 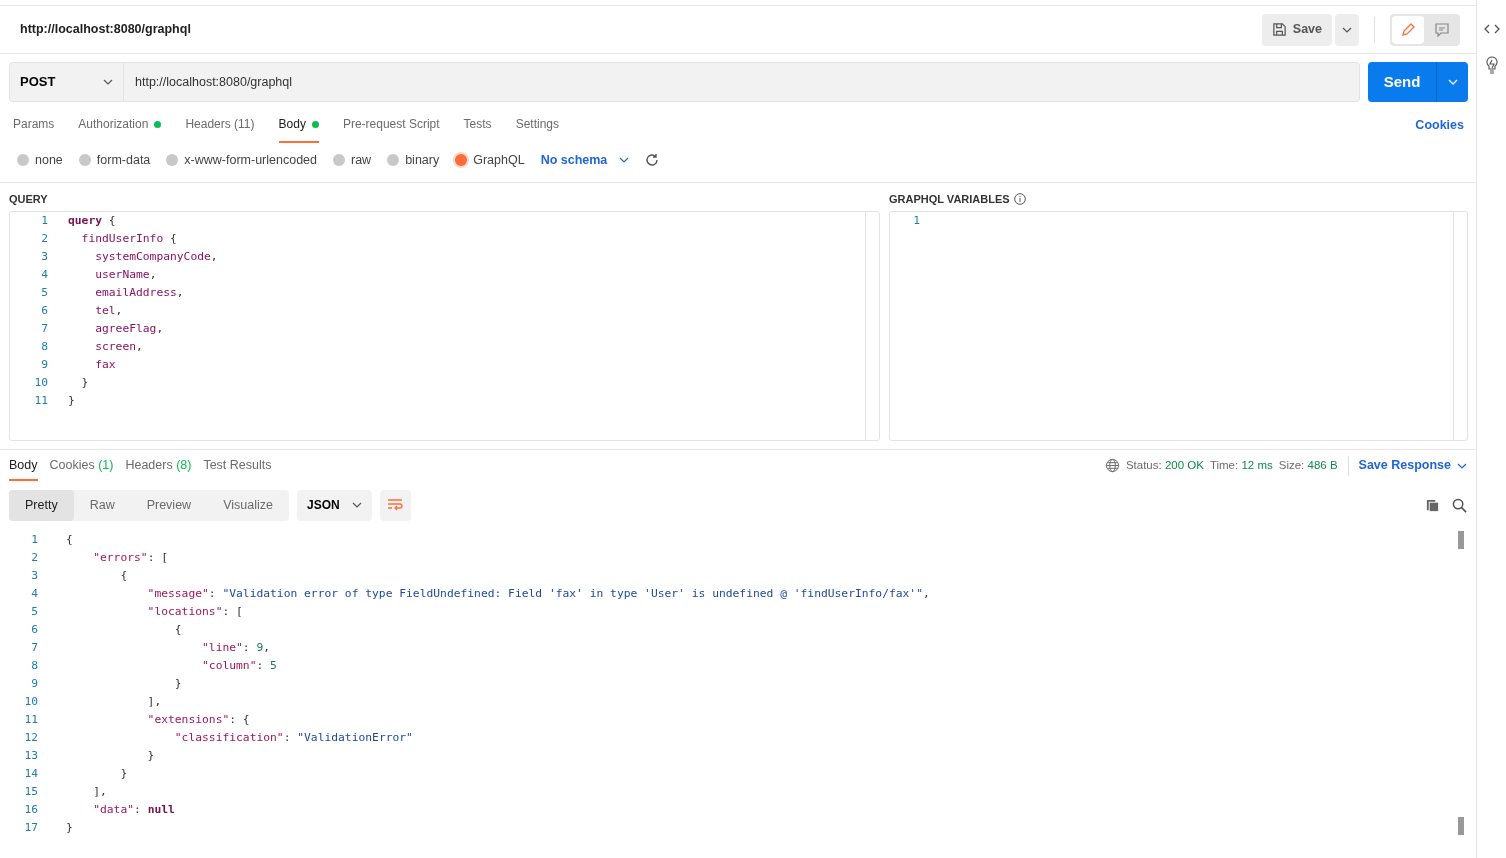 What do you see at coordinates (1308, 465) in the screenshot?
I see `response-stat: Size: 486 B` at bounding box center [1308, 465].